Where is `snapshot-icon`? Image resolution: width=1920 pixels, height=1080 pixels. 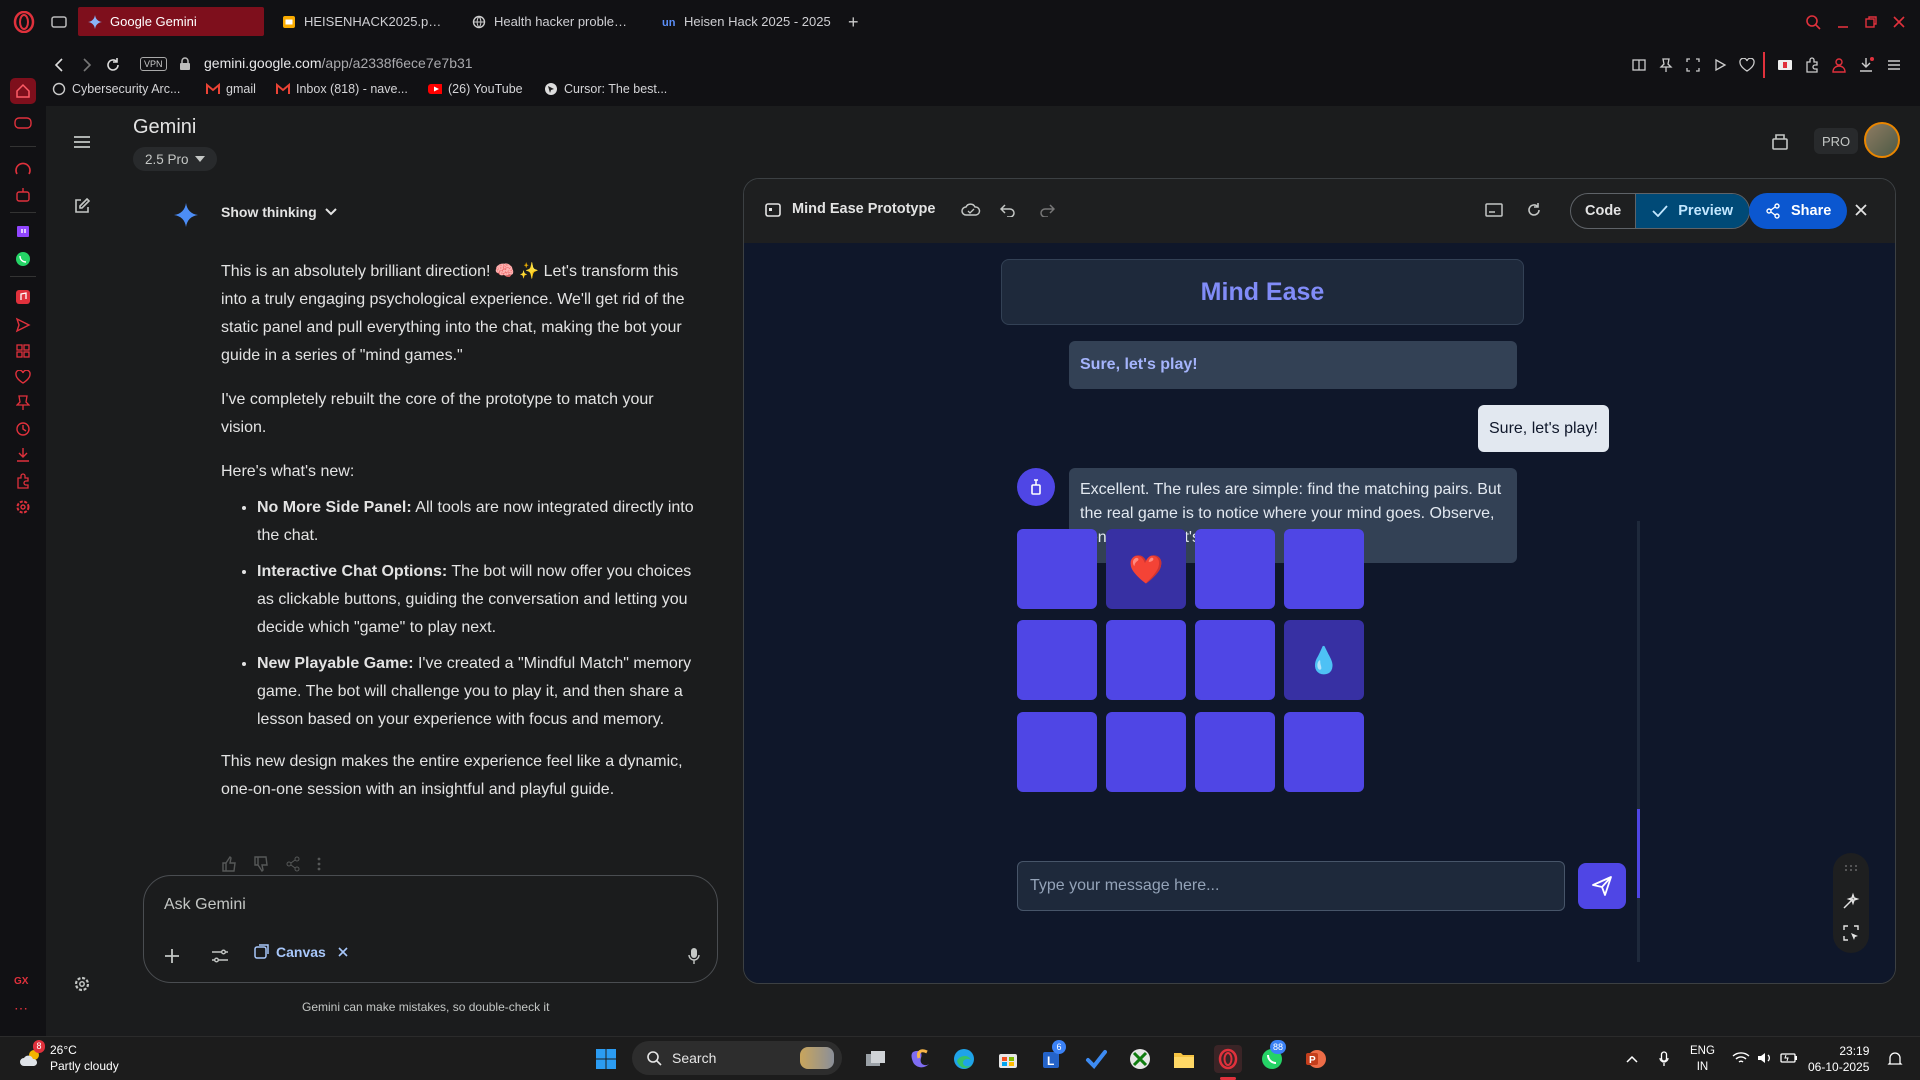
snapshot-icon is located at coordinates (1693, 65).